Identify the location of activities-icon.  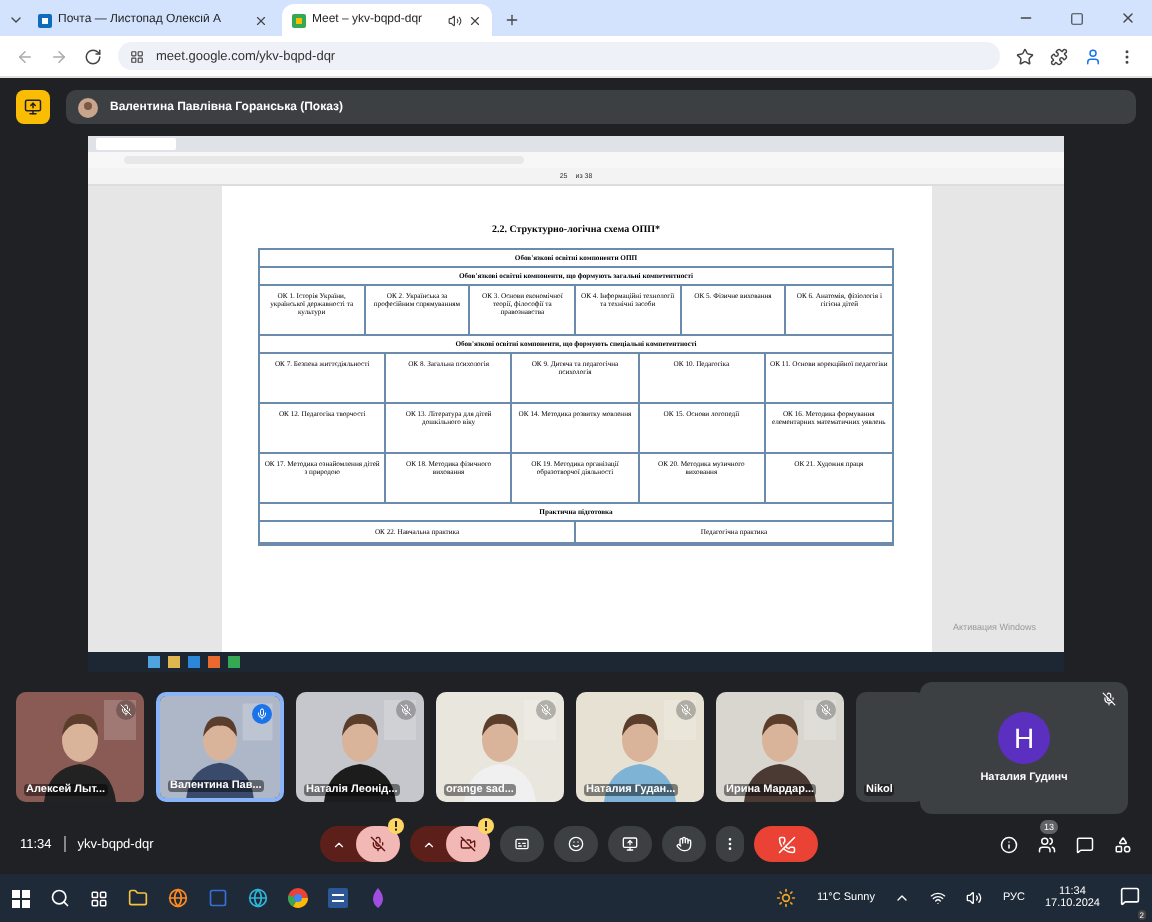
(1123, 844).